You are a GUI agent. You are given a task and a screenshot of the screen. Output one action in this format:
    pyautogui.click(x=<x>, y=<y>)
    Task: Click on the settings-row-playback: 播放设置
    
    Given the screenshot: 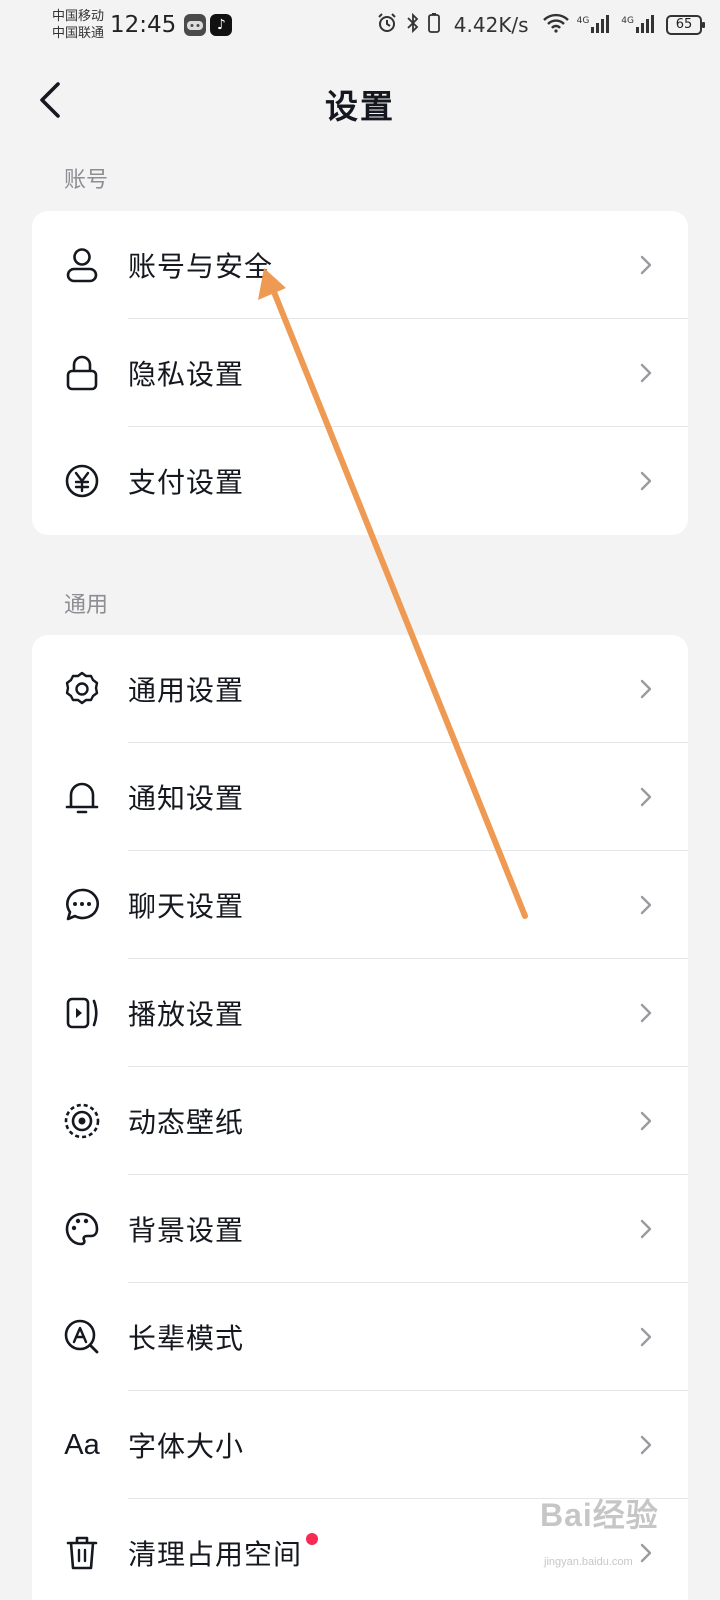 What is the action you would take?
    pyautogui.click(x=360, y=1013)
    